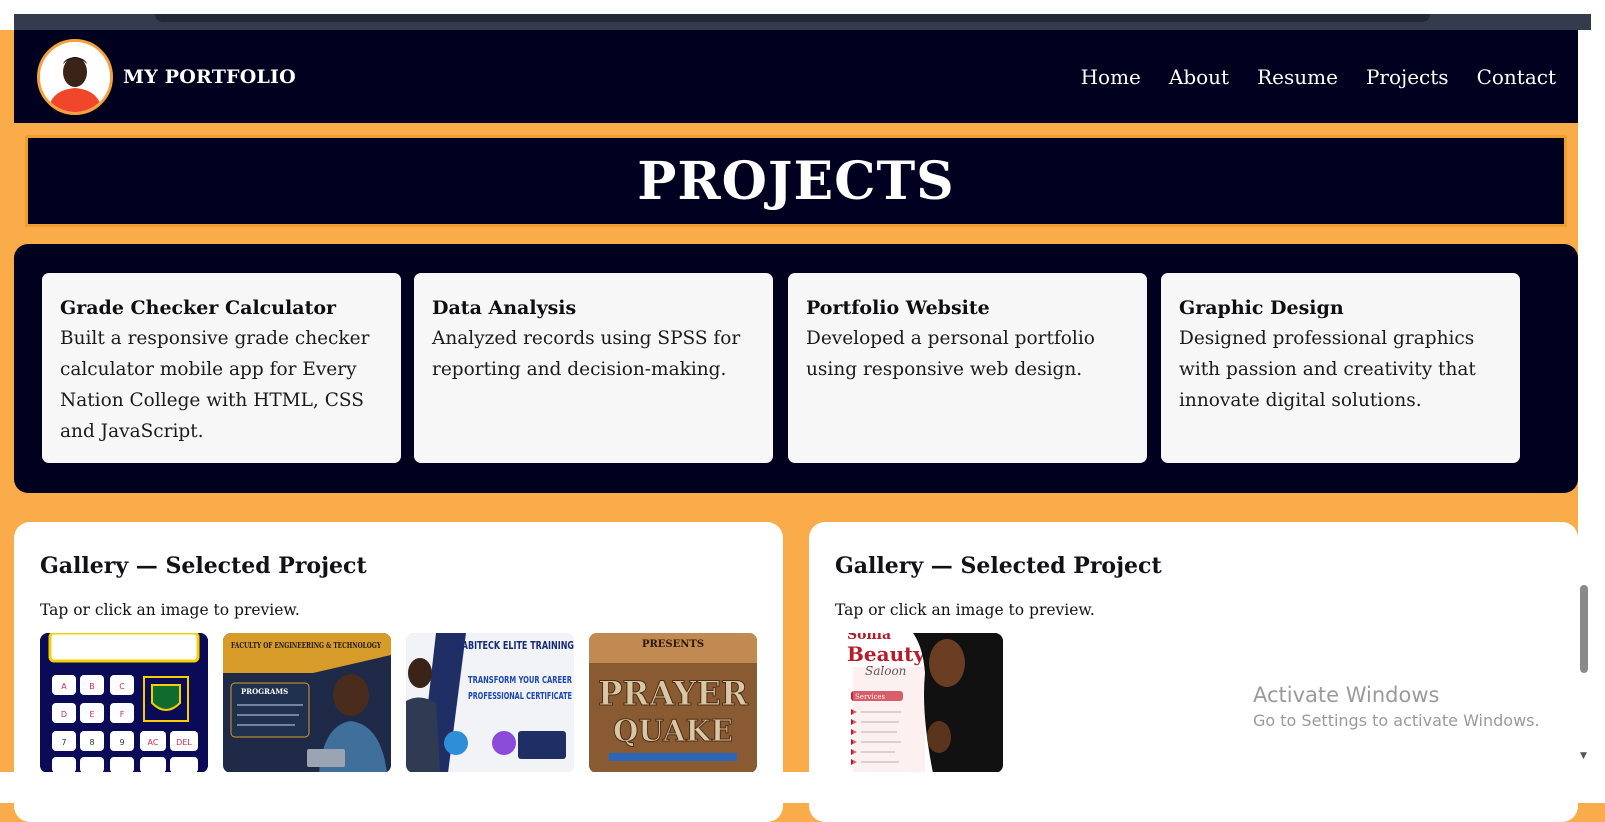 Image resolution: width=1605 pixels, height=822 pixels. What do you see at coordinates (91, 714) in the screenshot?
I see `svg-text: E` at bounding box center [91, 714].